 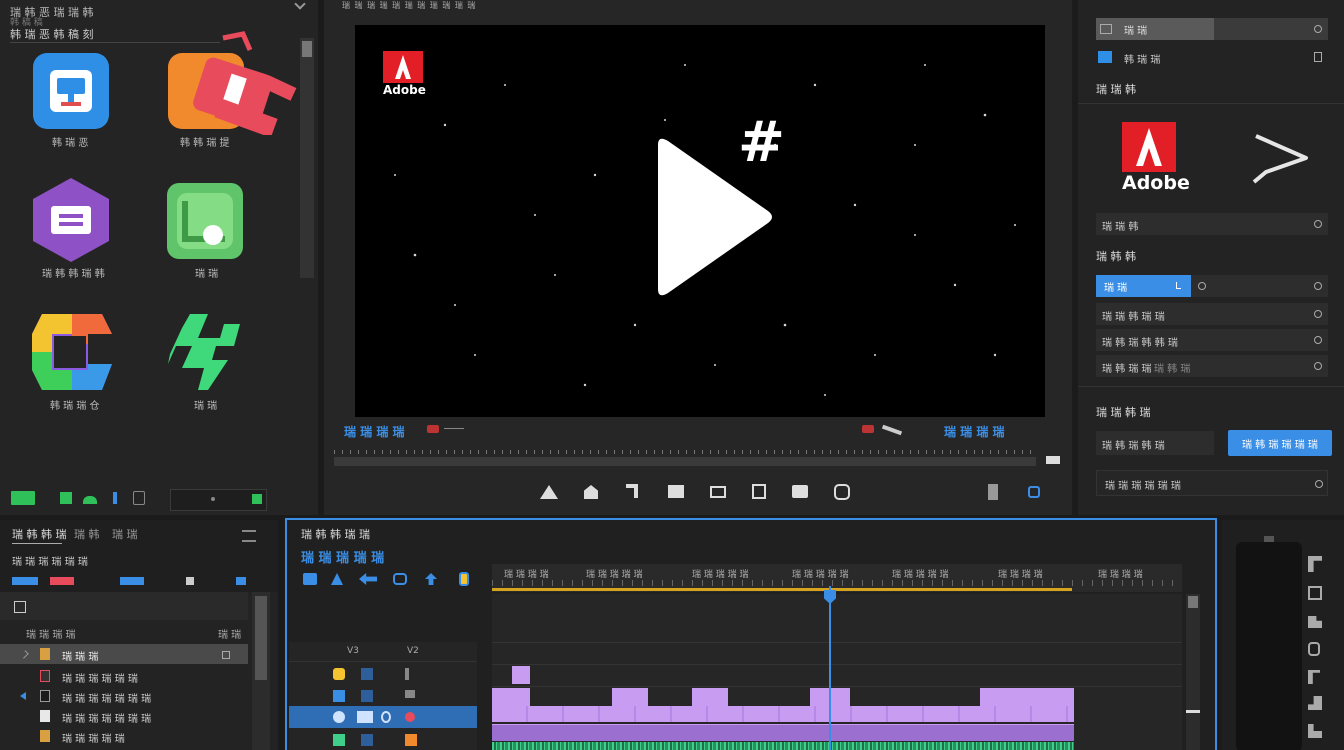 I want to click on bin-icon, so click(x=90, y=500).